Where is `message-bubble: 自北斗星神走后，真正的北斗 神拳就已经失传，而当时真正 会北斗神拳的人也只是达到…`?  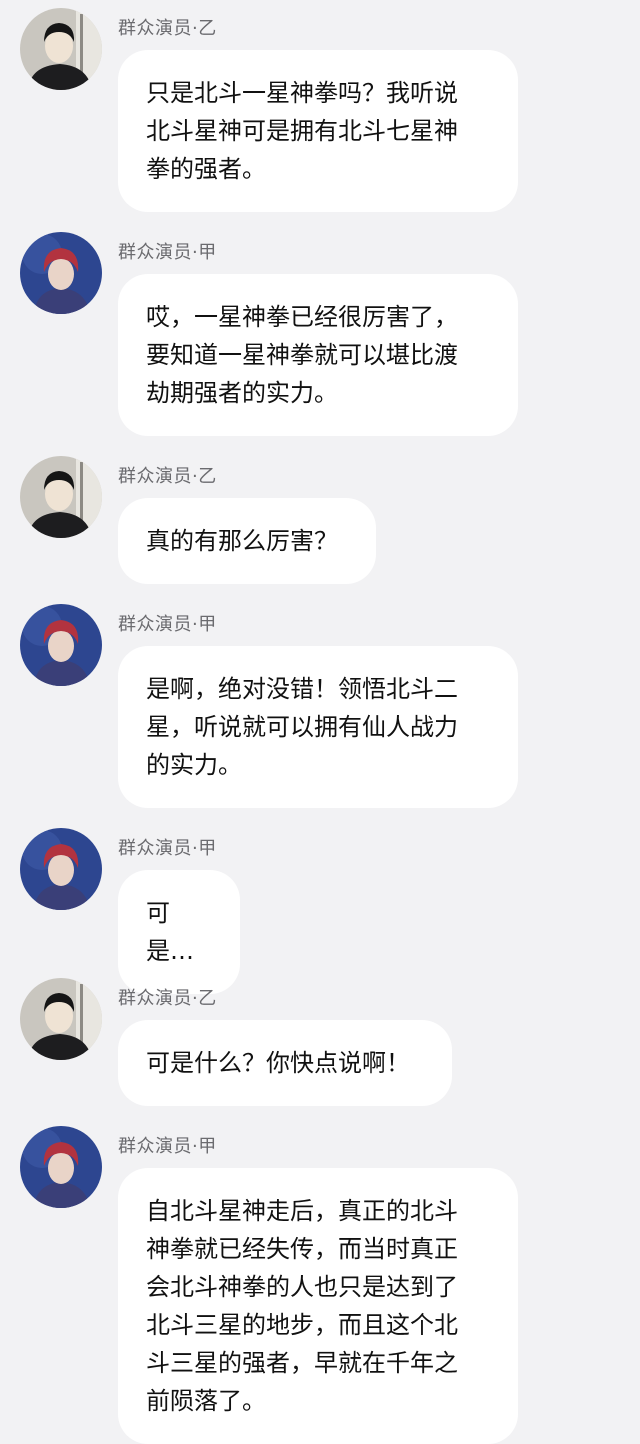
message-bubble: 自北斗星神走后，真正的北斗 神拳就已经失传，而当时真正 会北斗神拳的人也只是达到… is located at coordinates (318, 1306).